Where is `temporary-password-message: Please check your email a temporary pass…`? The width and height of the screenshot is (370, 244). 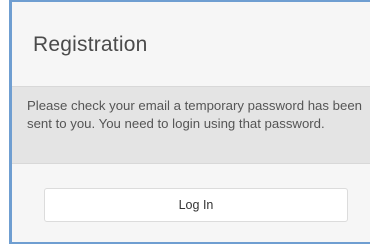 temporary-password-message: Please check your email a temporary pass… is located at coordinates (194, 114).